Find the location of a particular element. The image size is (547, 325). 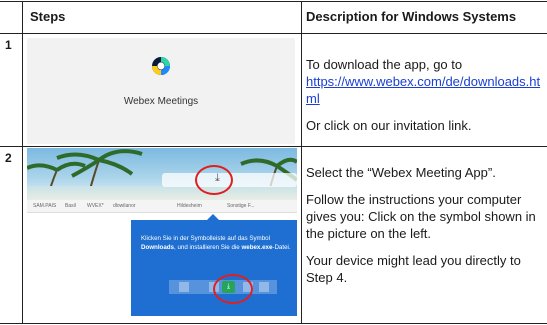

popup-bold-filename: webex.exe is located at coordinates (257, 247).